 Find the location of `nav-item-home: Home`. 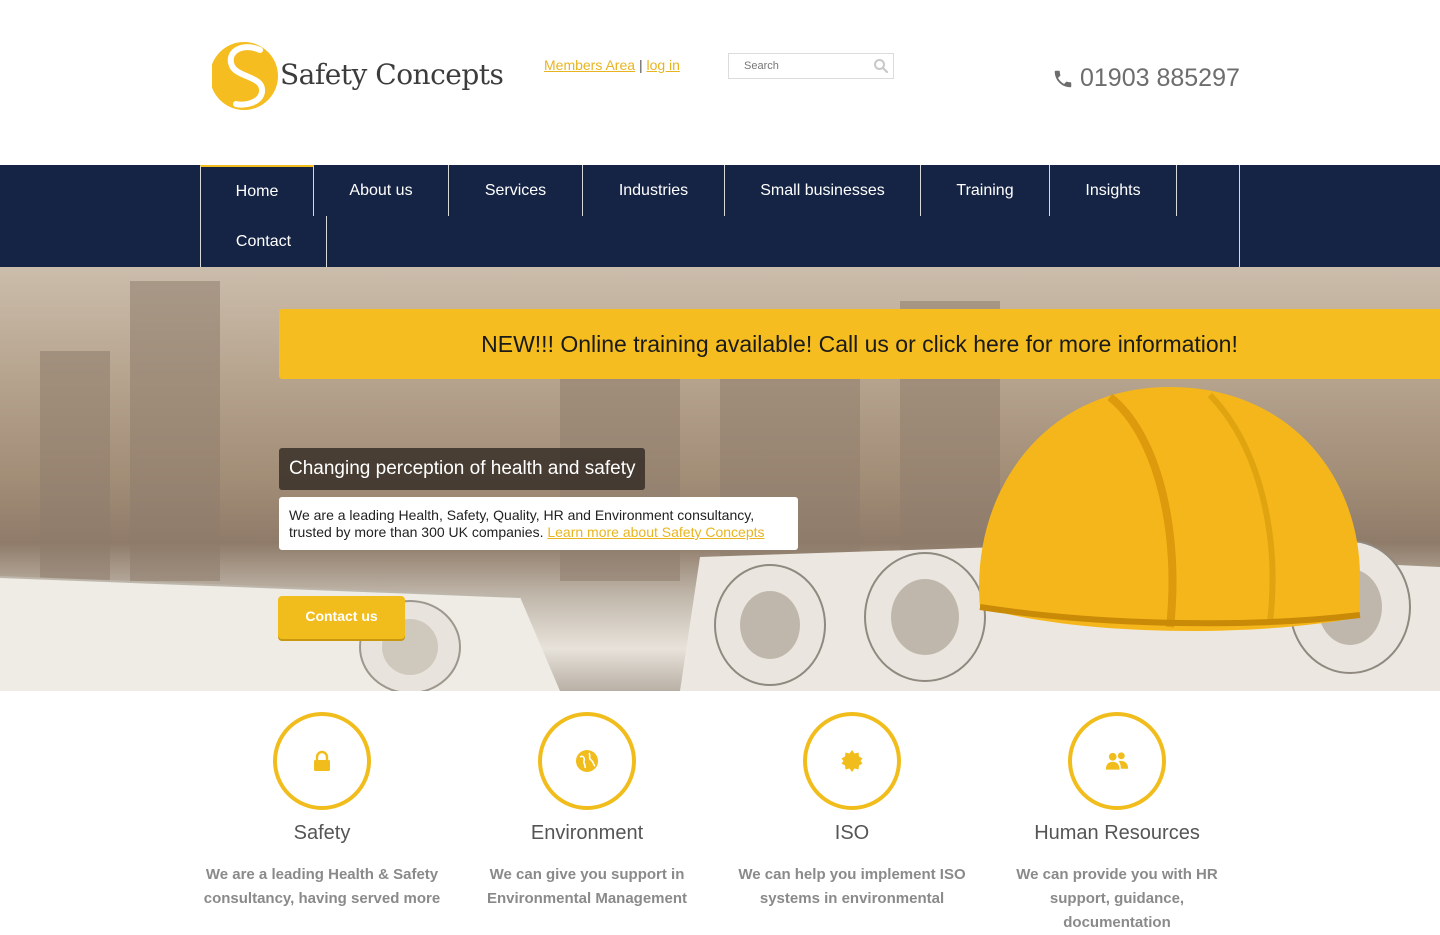

nav-item-home: Home is located at coordinates (257, 190).